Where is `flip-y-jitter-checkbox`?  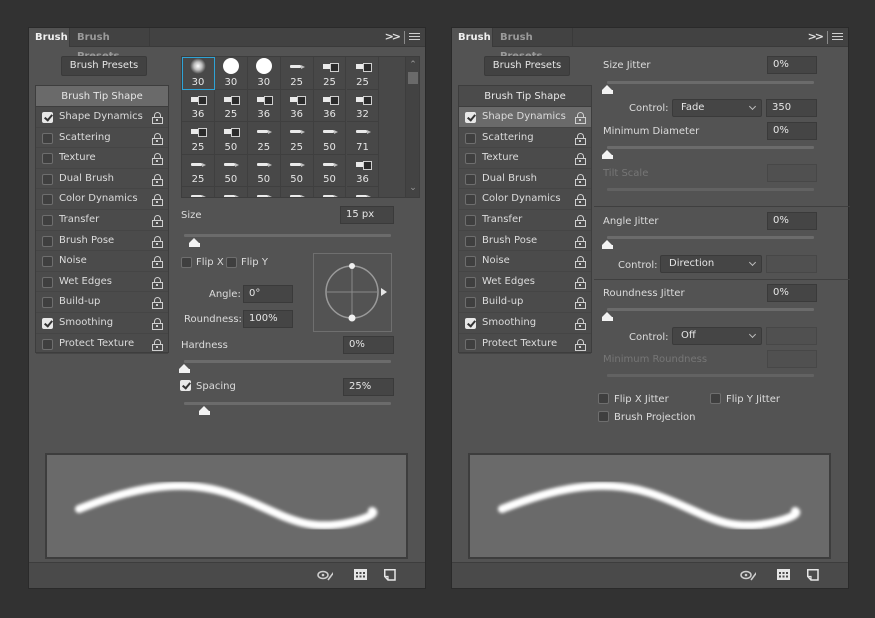
flip-y-jitter-checkbox is located at coordinates (715, 398).